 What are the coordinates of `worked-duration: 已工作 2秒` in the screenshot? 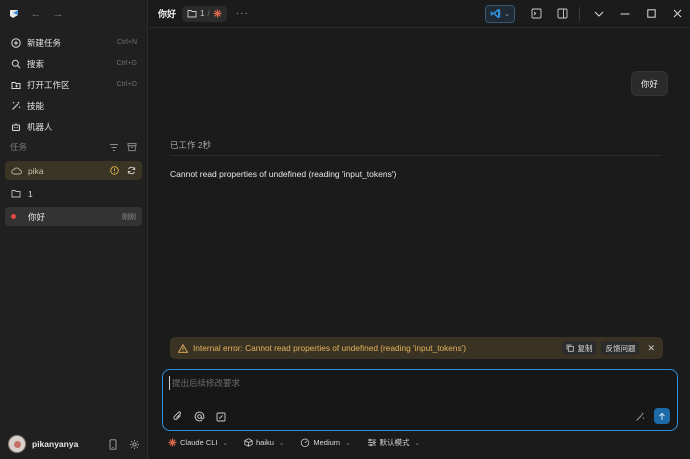 It's located at (190, 145).